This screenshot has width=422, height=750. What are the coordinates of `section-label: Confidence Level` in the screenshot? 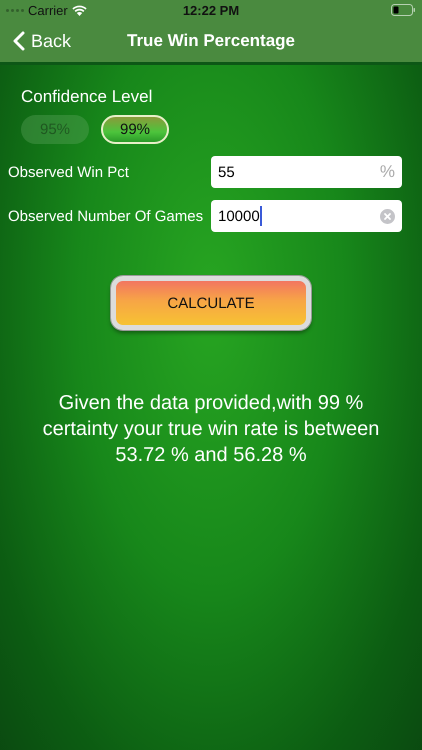 It's located at (87, 97).